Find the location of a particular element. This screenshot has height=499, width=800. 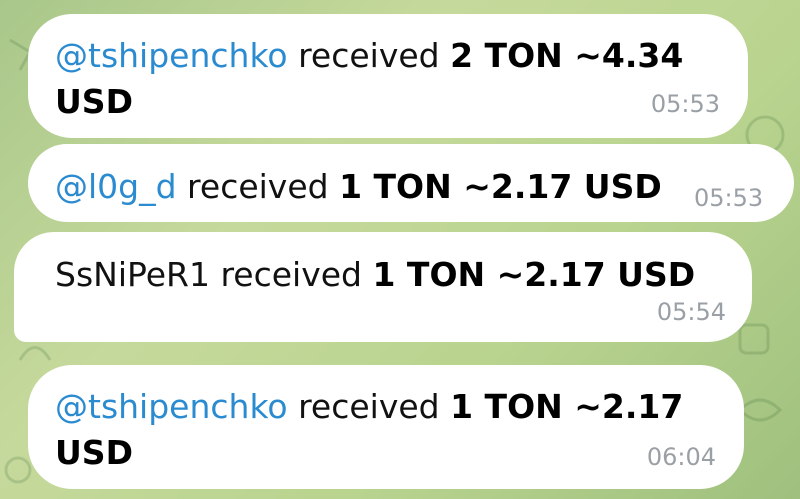

message-text: @tshipenchko received 1 TON ~2.17 is located at coordinates (369, 407).